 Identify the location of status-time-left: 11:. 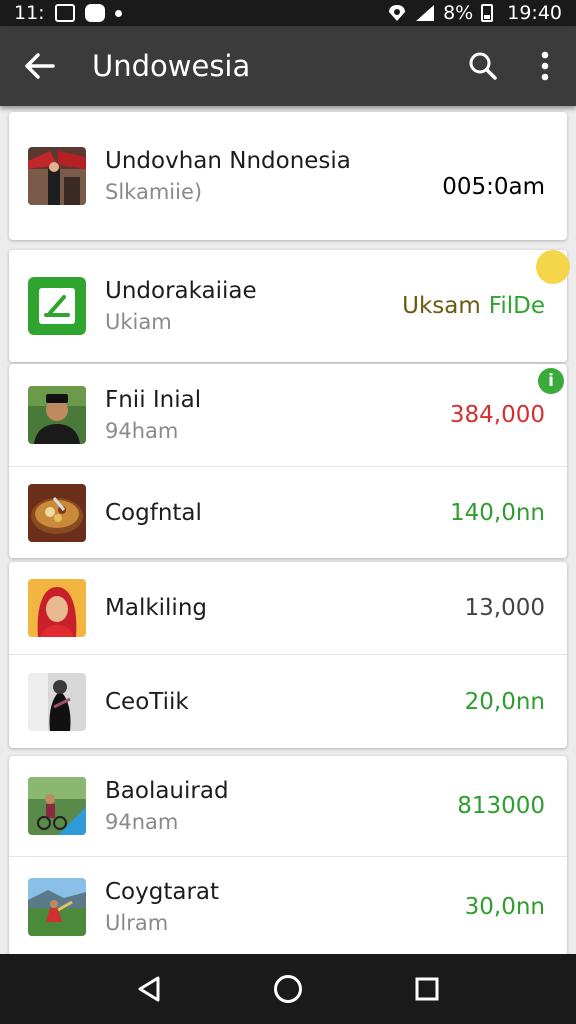
(29, 13).